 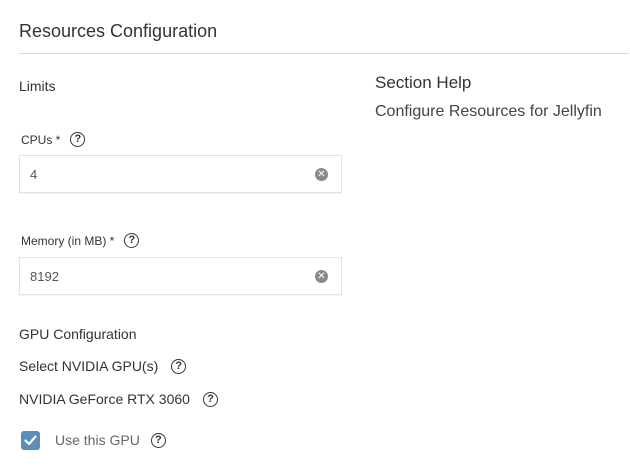 I want to click on limits-heading: Limits, so click(x=37, y=86).